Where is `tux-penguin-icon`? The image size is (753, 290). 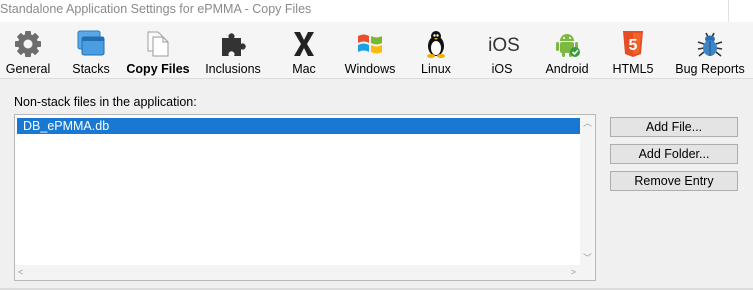 tux-penguin-icon is located at coordinates (436, 44).